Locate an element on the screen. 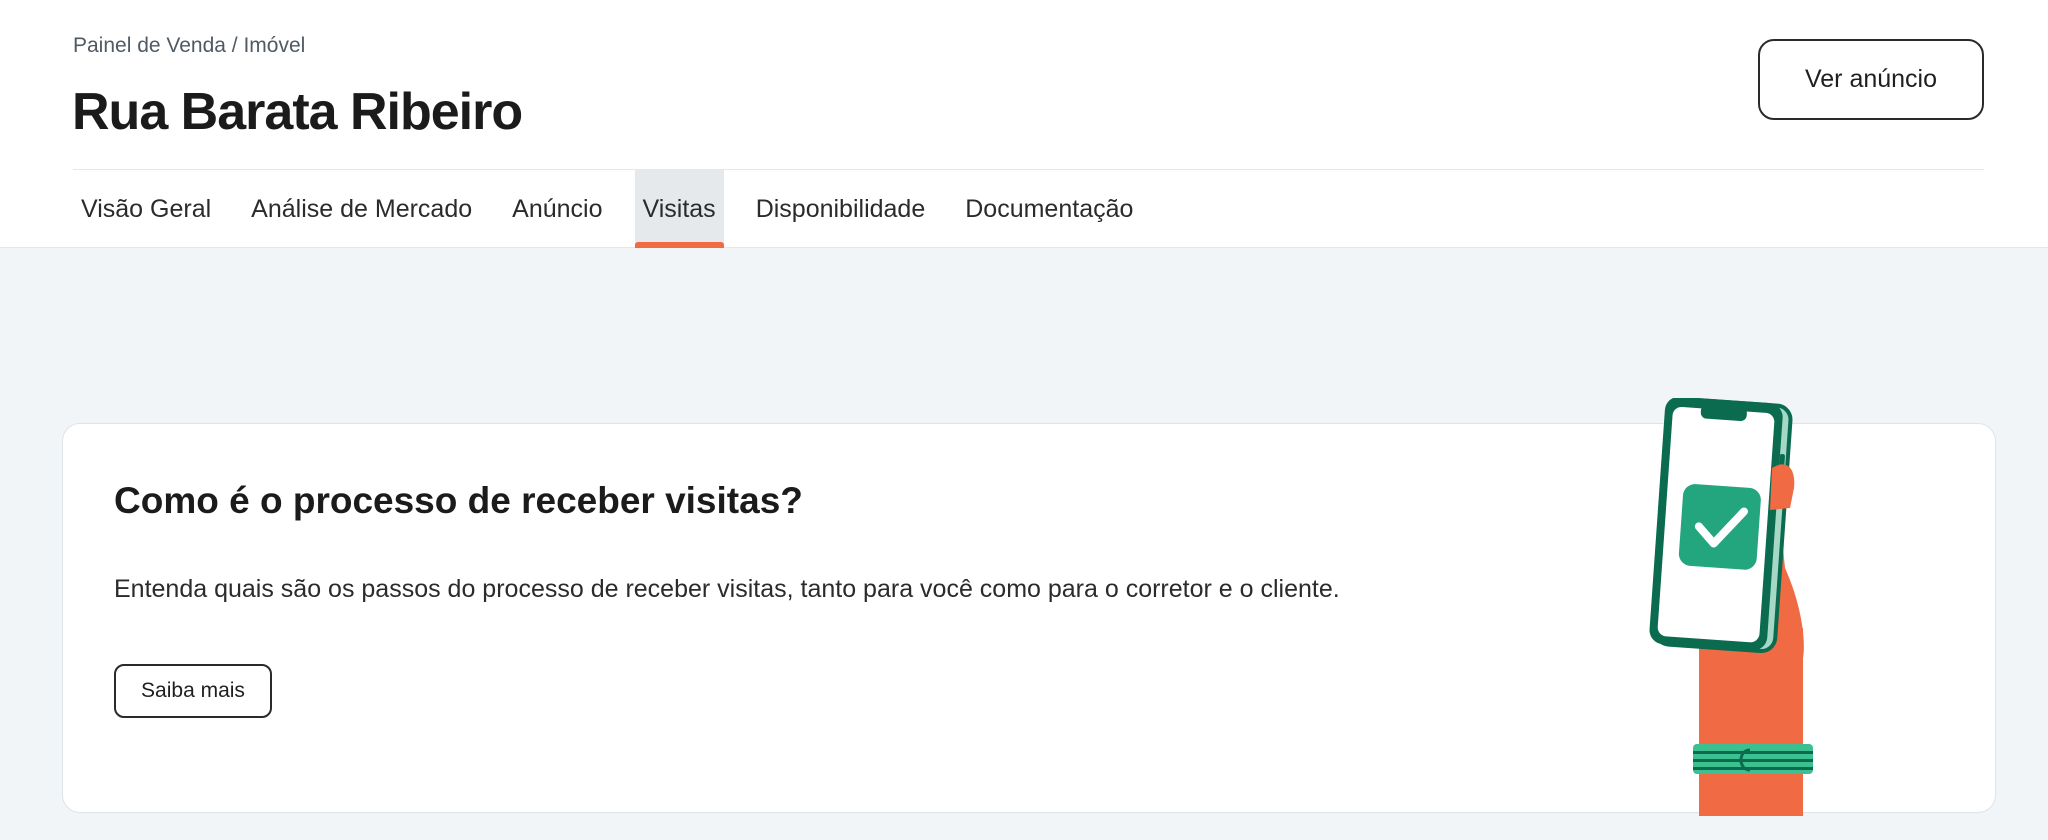 This screenshot has height=840, width=2048. saiba-mais-button: Saiba mais is located at coordinates (193, 691).